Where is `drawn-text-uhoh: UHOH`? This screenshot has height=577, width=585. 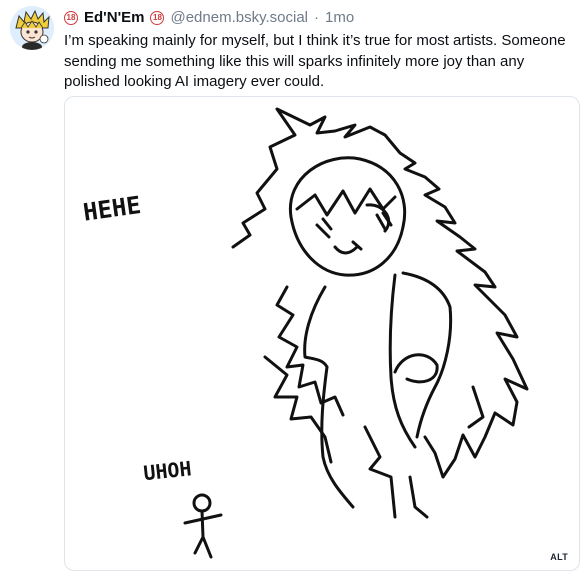 drawn-text-uhoh: UHOH is located at coordinates (167, 470).